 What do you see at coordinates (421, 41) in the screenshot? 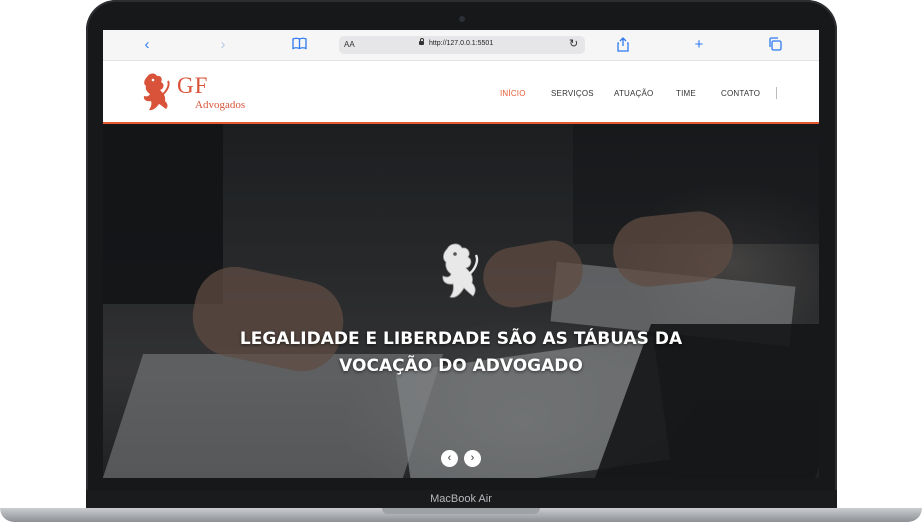
I see `lock-icon` at bounding box center [421, 41].